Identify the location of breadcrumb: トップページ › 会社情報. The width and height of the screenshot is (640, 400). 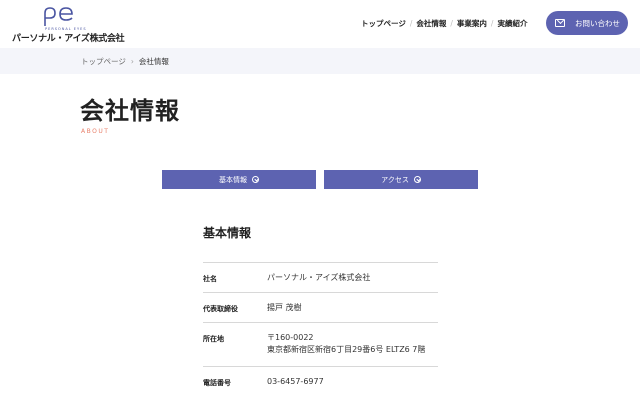
(125, 61).